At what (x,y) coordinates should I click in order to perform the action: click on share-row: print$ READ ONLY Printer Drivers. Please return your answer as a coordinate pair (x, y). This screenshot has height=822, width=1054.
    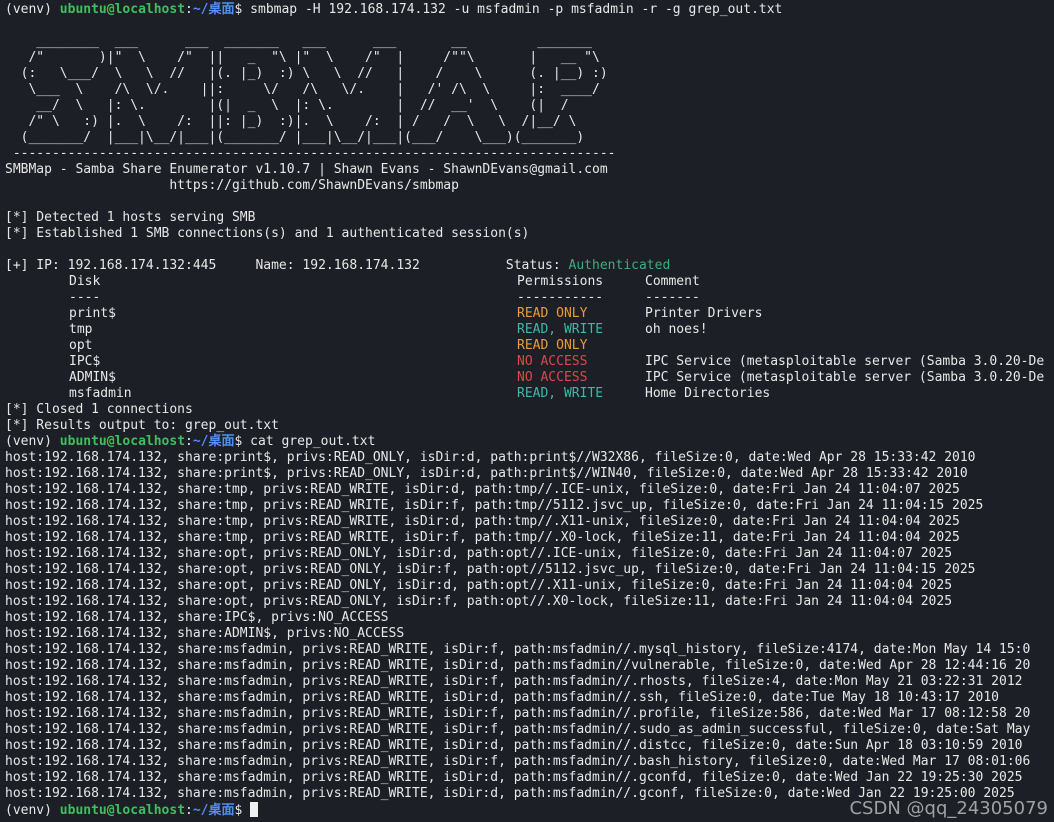
    Looking at the image, I should click on (527, 314).